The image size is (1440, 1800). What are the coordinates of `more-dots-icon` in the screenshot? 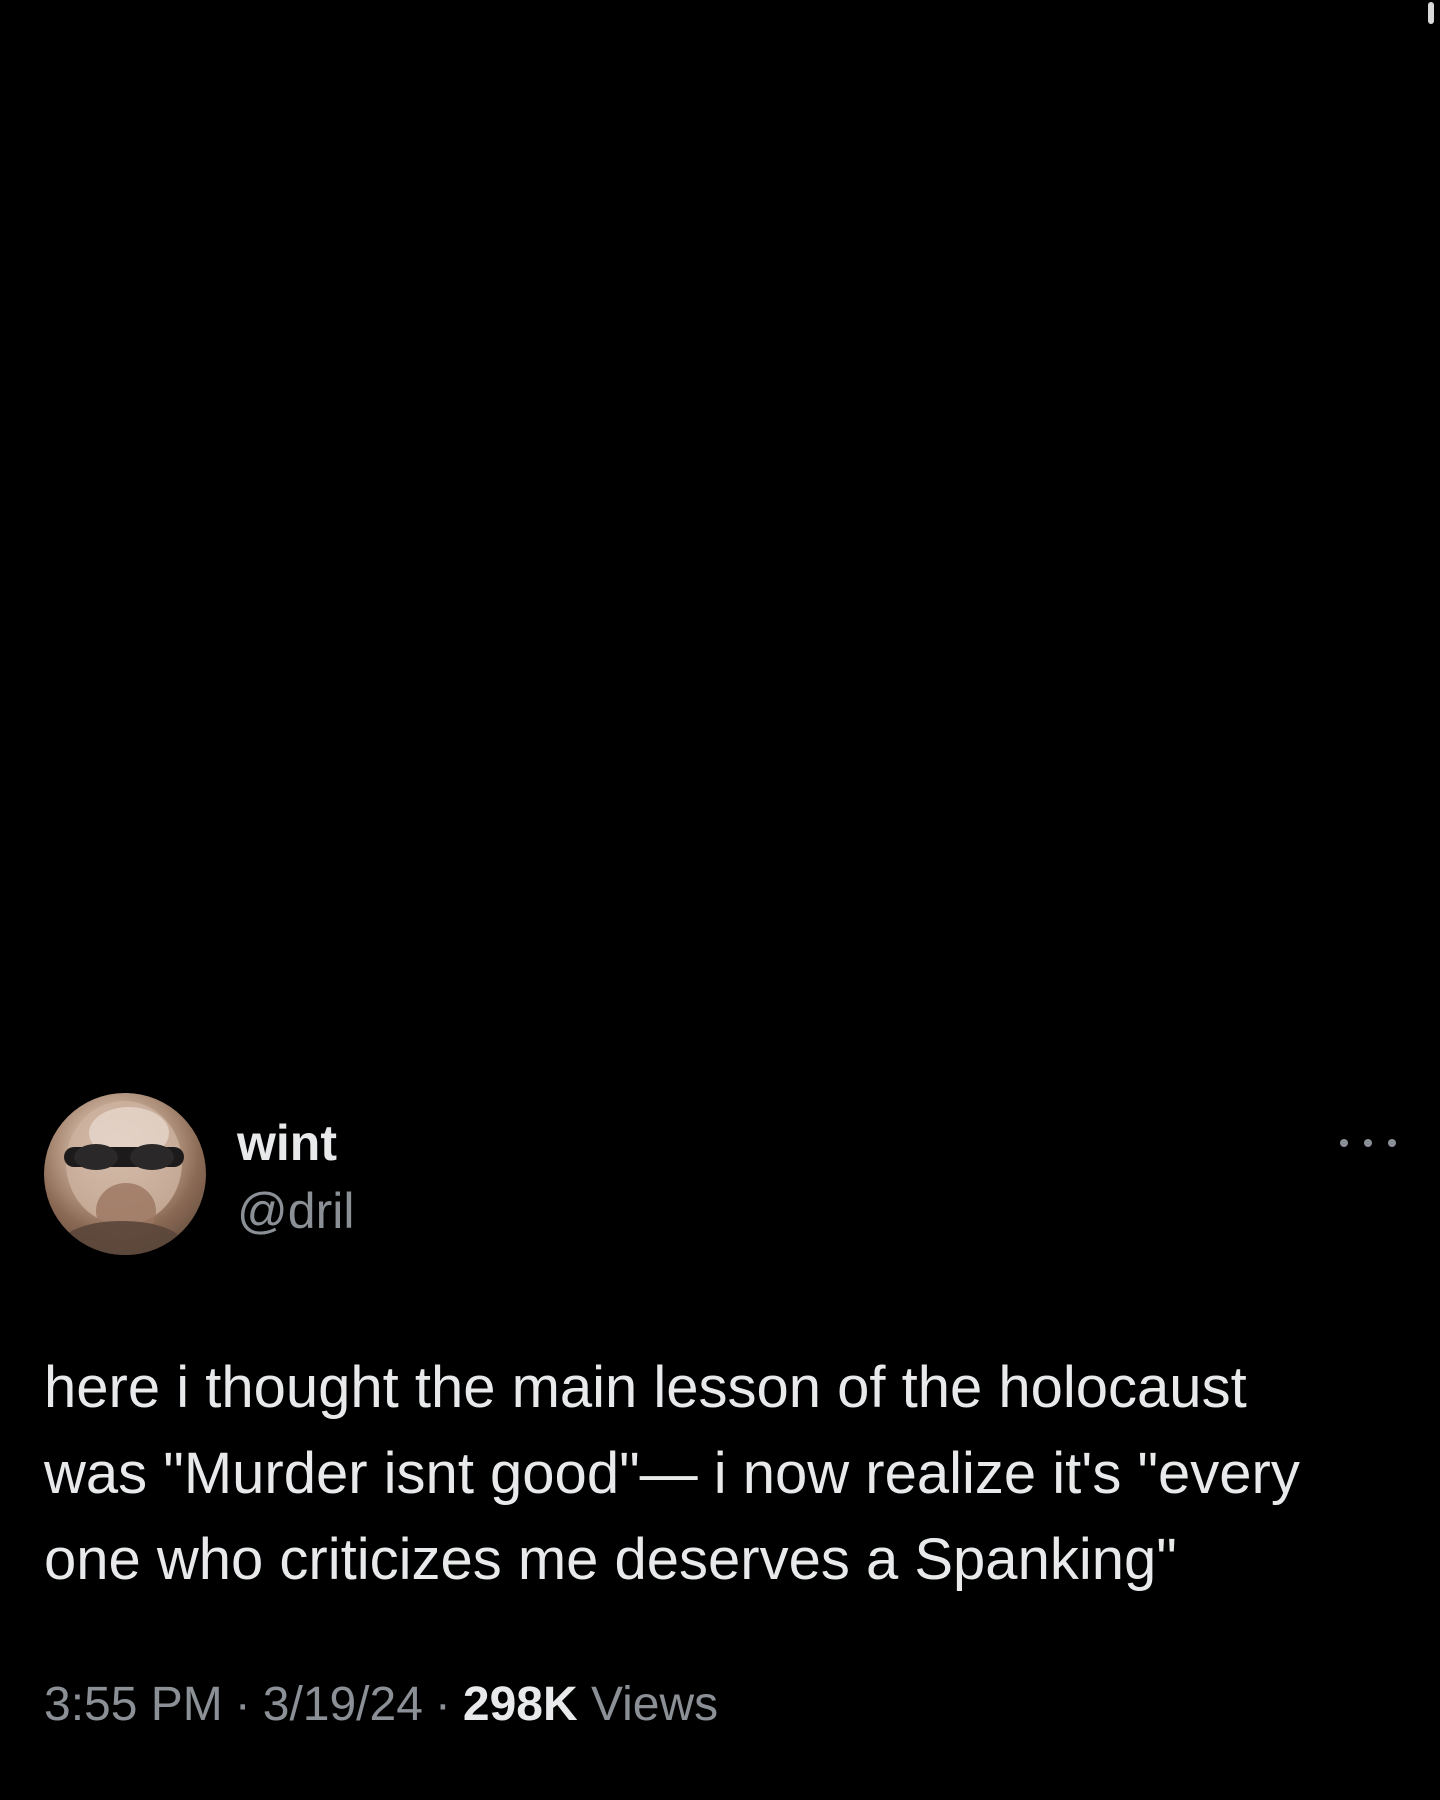 It's located at (1368, 1143).